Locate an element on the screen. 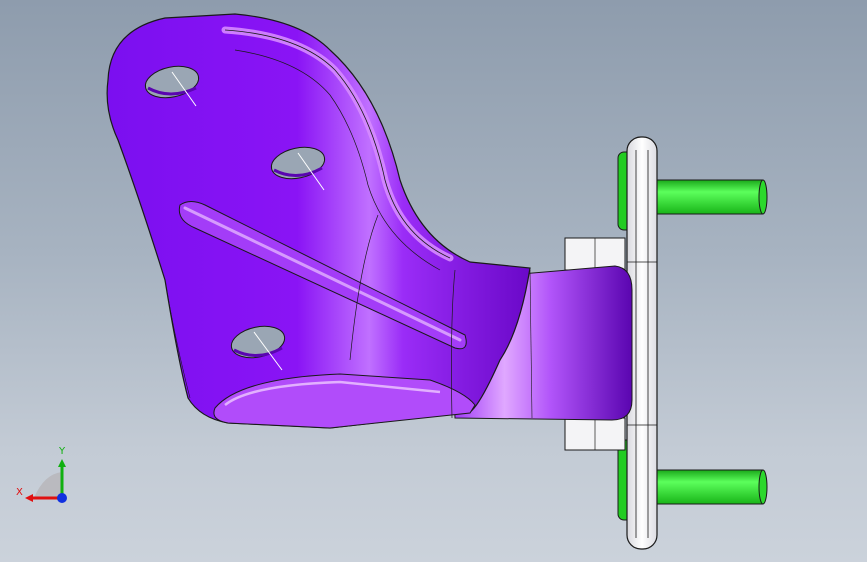  z-axis-dot is located at coordinates (62, 498).